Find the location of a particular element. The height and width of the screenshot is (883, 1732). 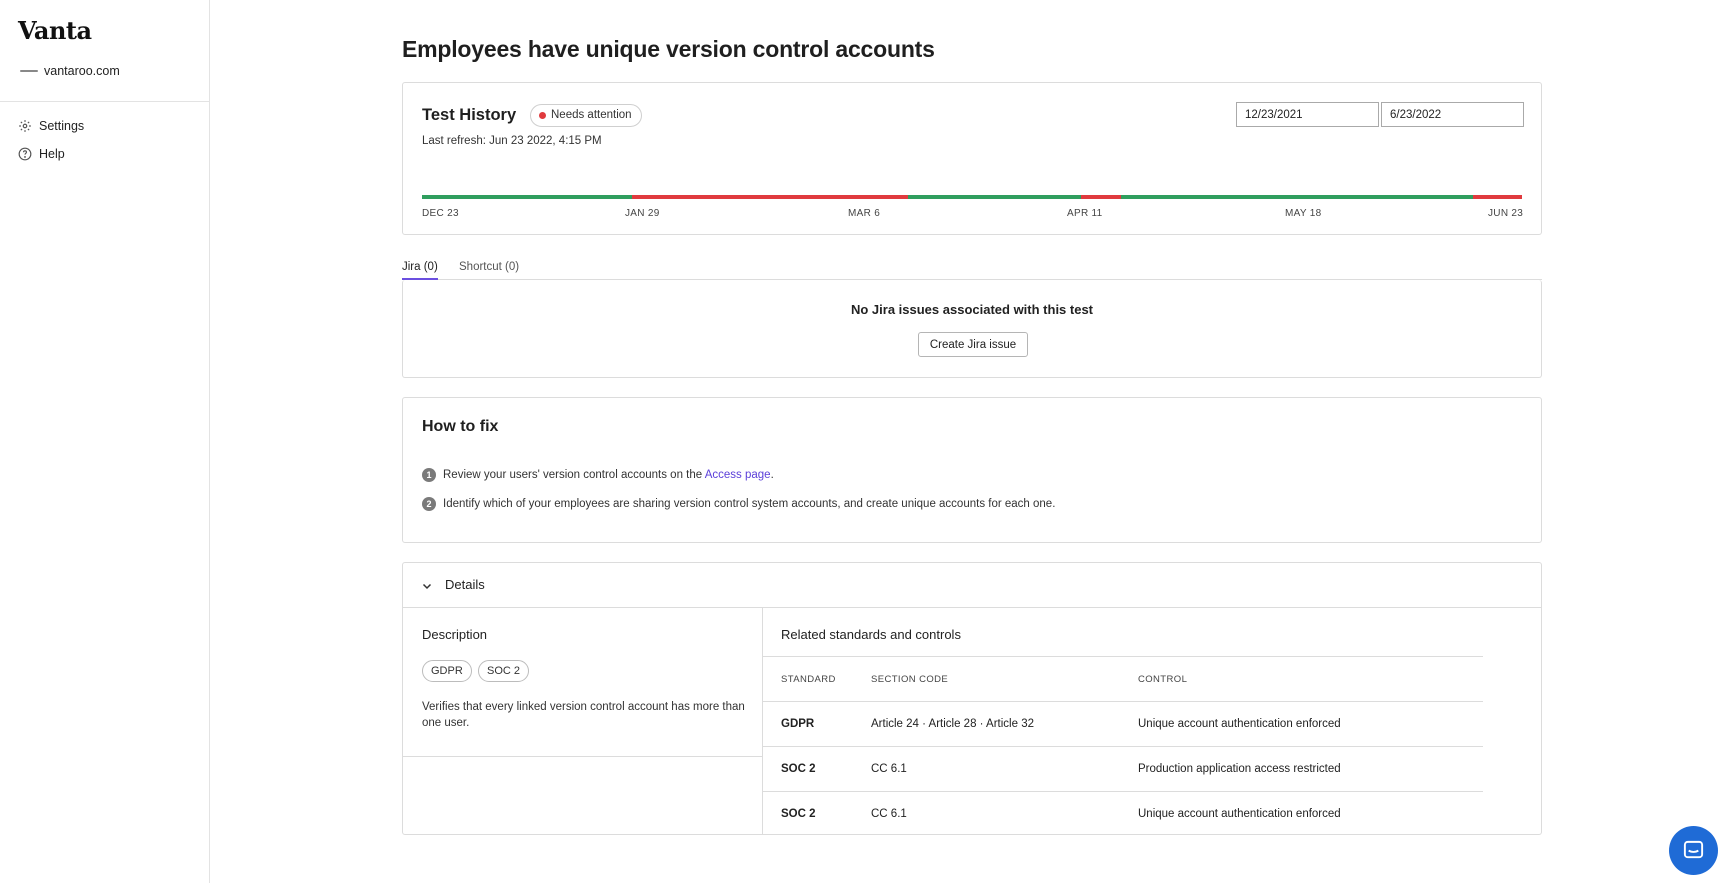

details-title: Details is located at coordinates (465, 584).